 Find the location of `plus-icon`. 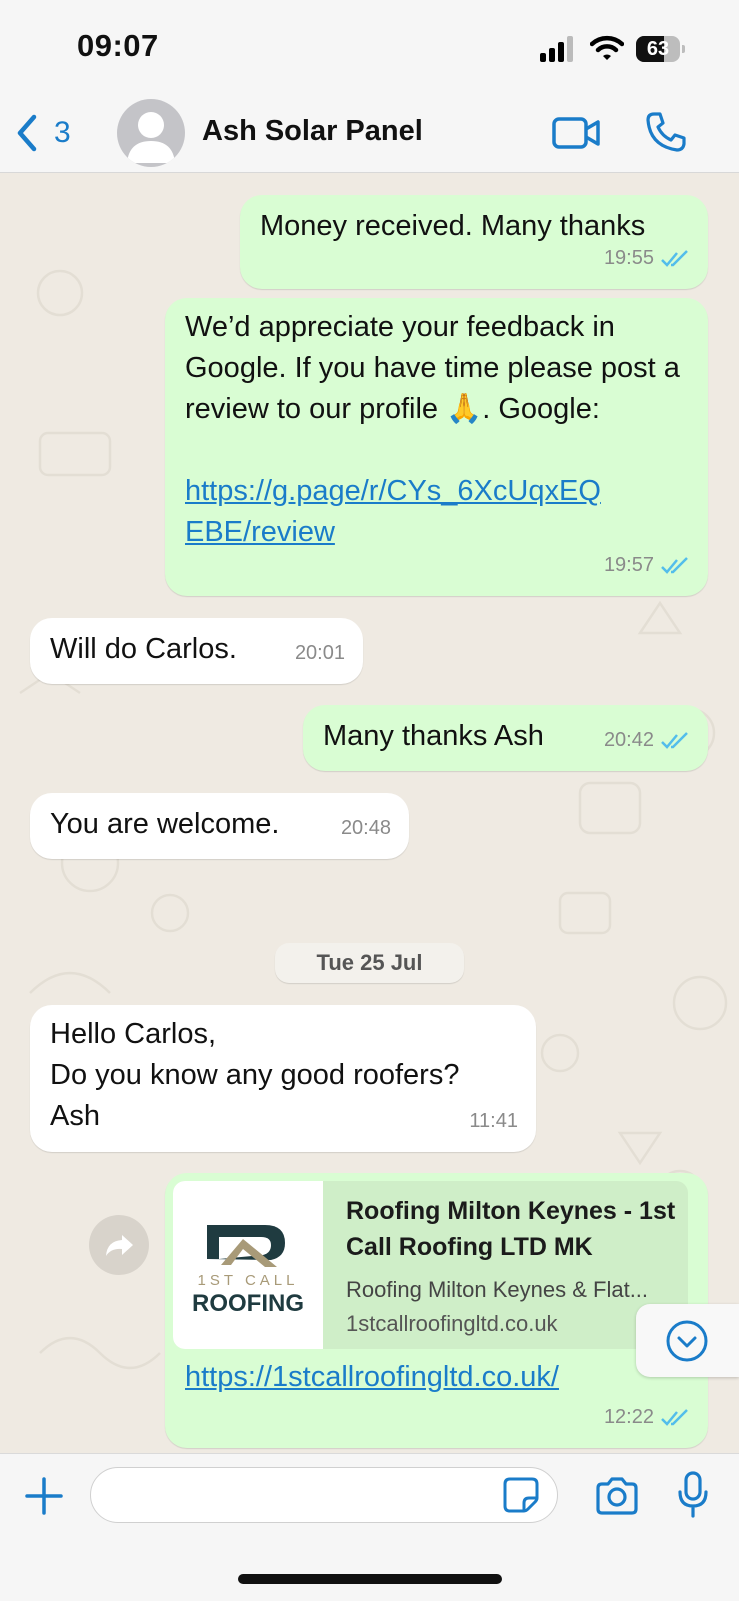

plus-icon is located at coordinates (44, 1496).